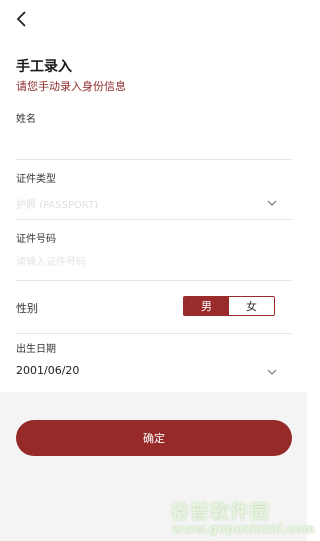 Image resolution: width=320 pixels, height=541 pixels. I want to click on back-button, so click(22, 19).